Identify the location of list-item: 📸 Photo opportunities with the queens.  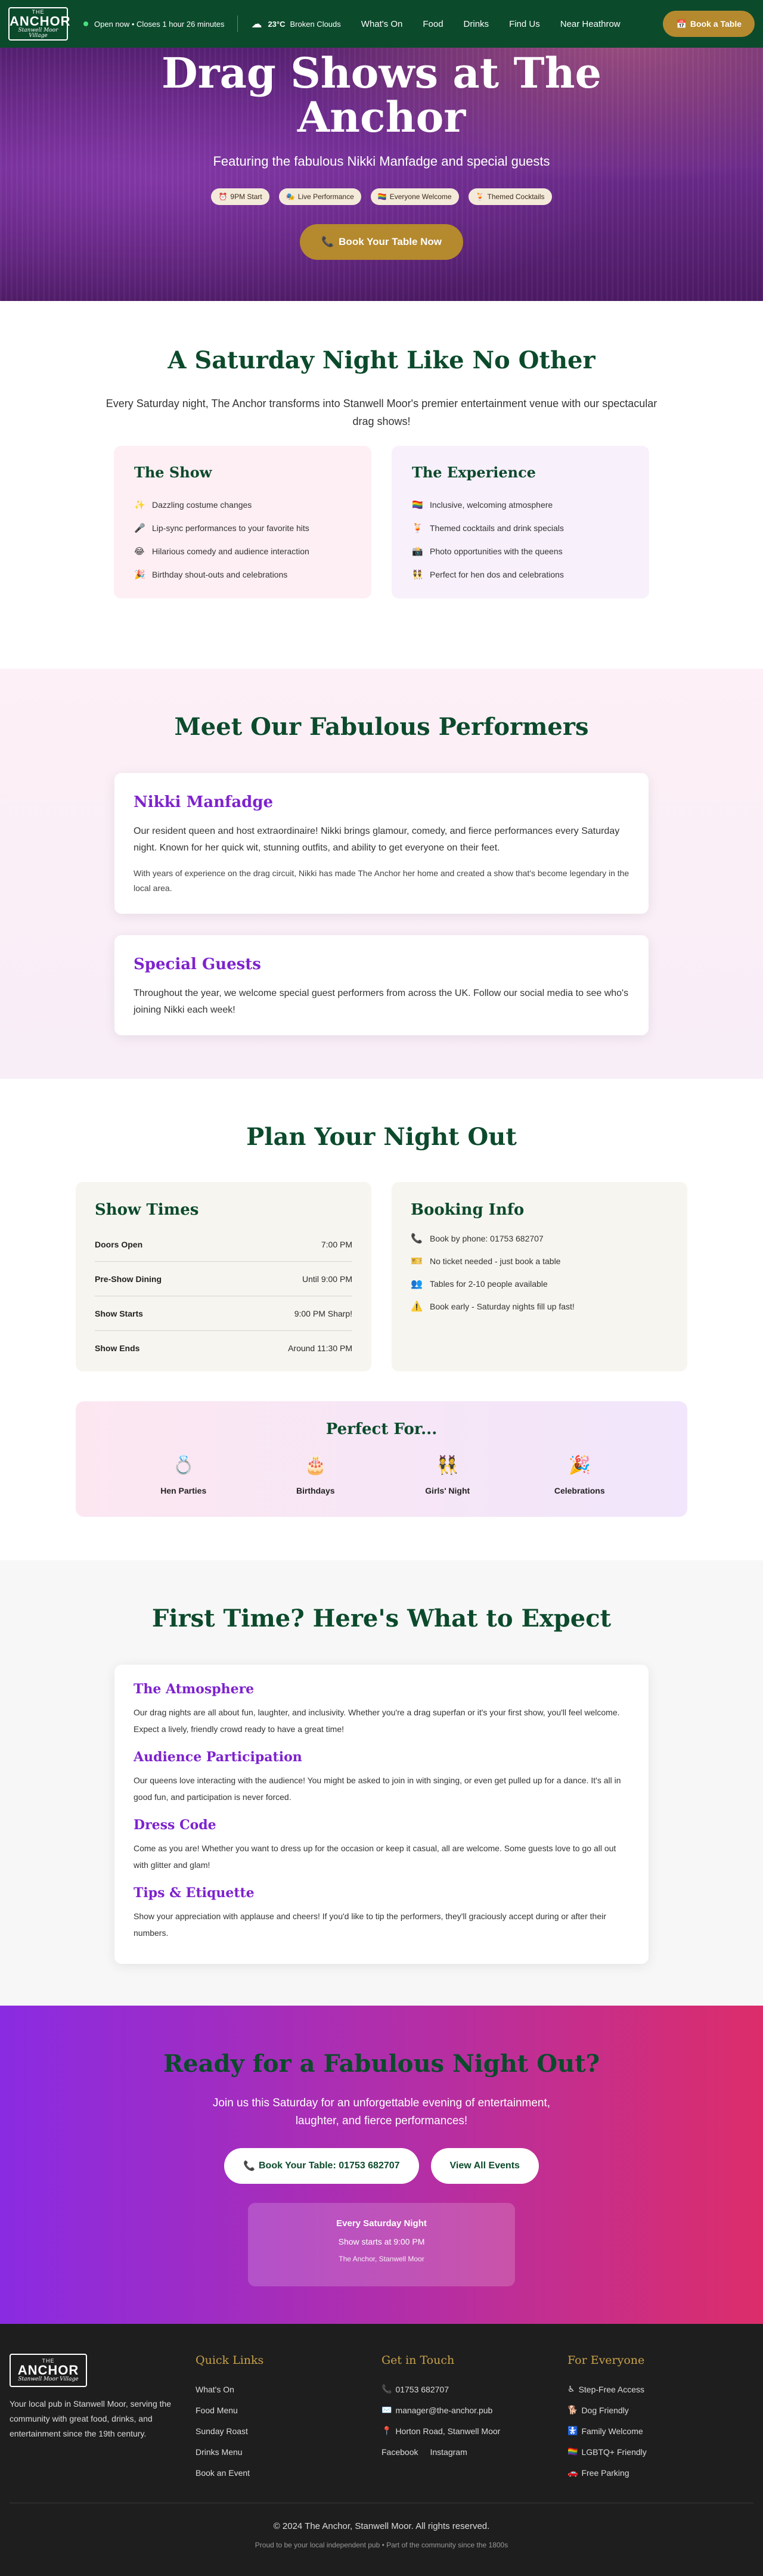
(520, 551).